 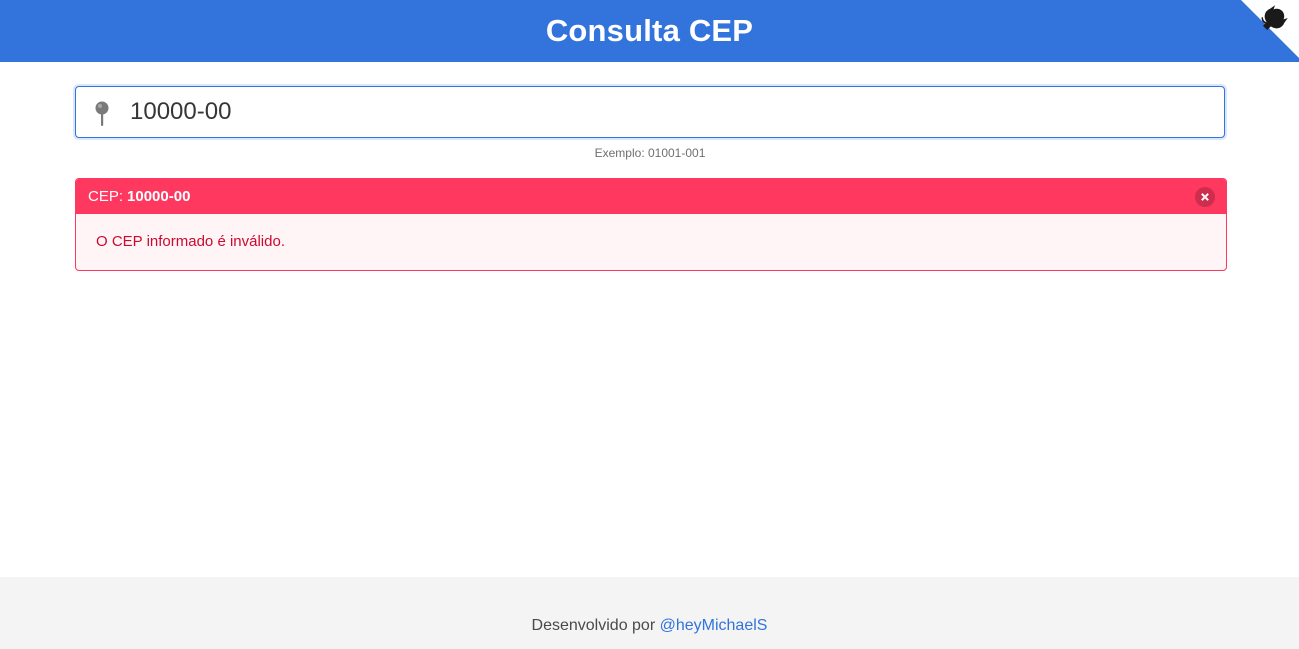 I want to click on cep-input, so click(x=670, y=112).